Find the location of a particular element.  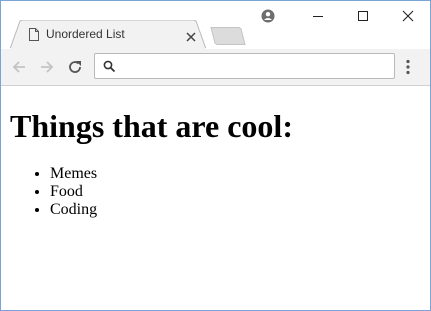

forward-arrow-icon is located at coordinates (47, 69).